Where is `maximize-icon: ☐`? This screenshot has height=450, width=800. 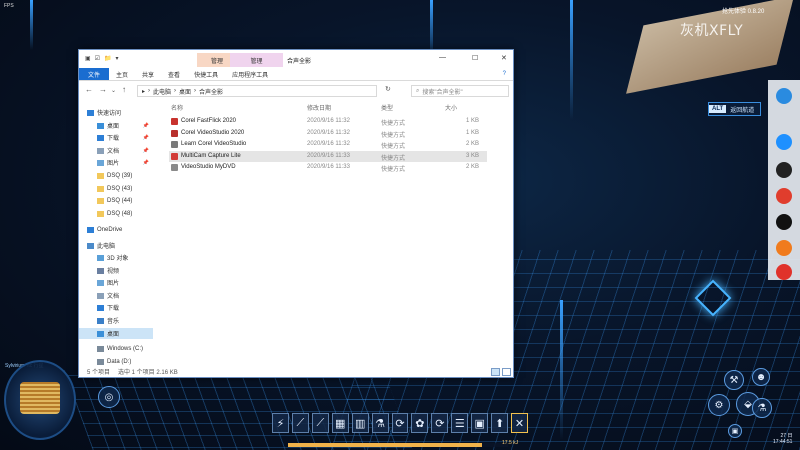
maximize-icon: ☐ is located at coordinates (475, 58).